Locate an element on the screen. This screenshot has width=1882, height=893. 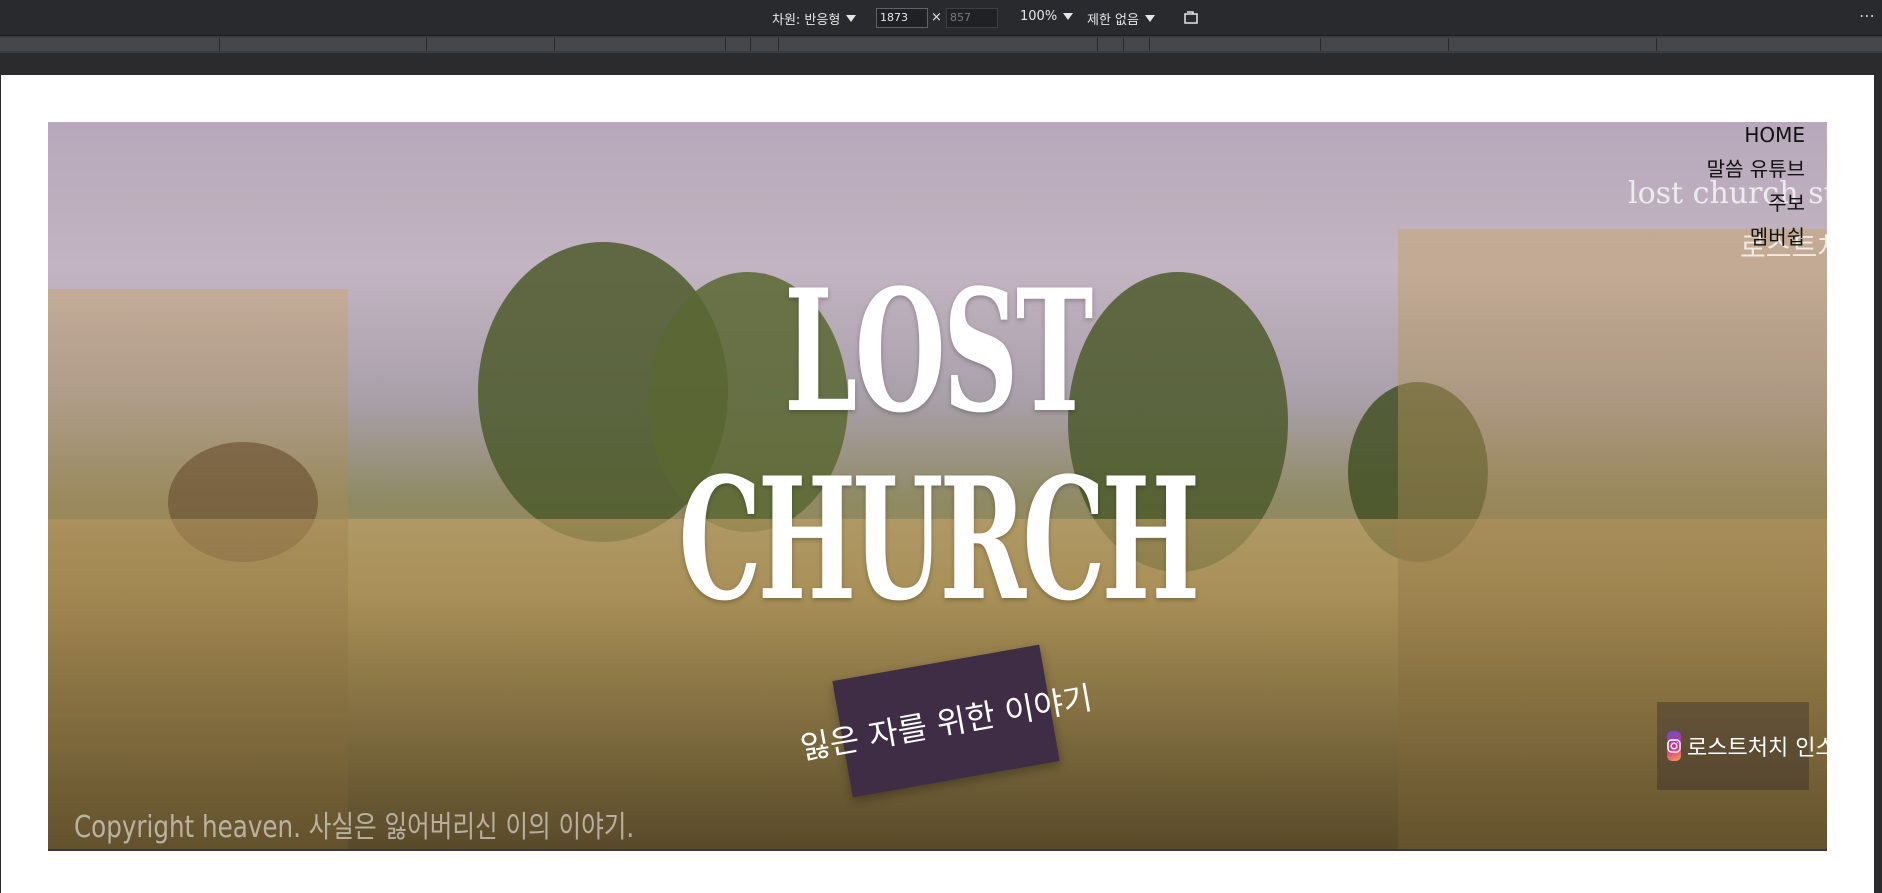
throttle-label: 제한 없음 is located at coordinates (1113, 20).